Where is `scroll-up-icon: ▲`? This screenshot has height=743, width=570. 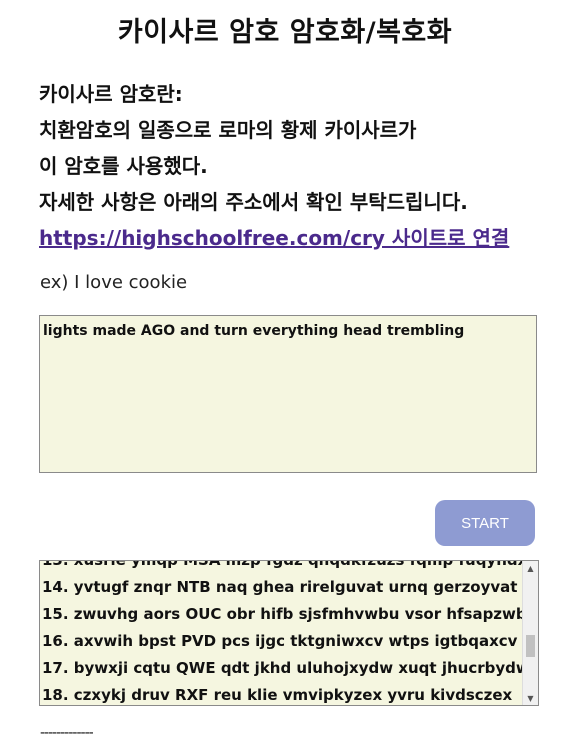
scroll-up-icon: ▲ is located at coordinates (530, 568).